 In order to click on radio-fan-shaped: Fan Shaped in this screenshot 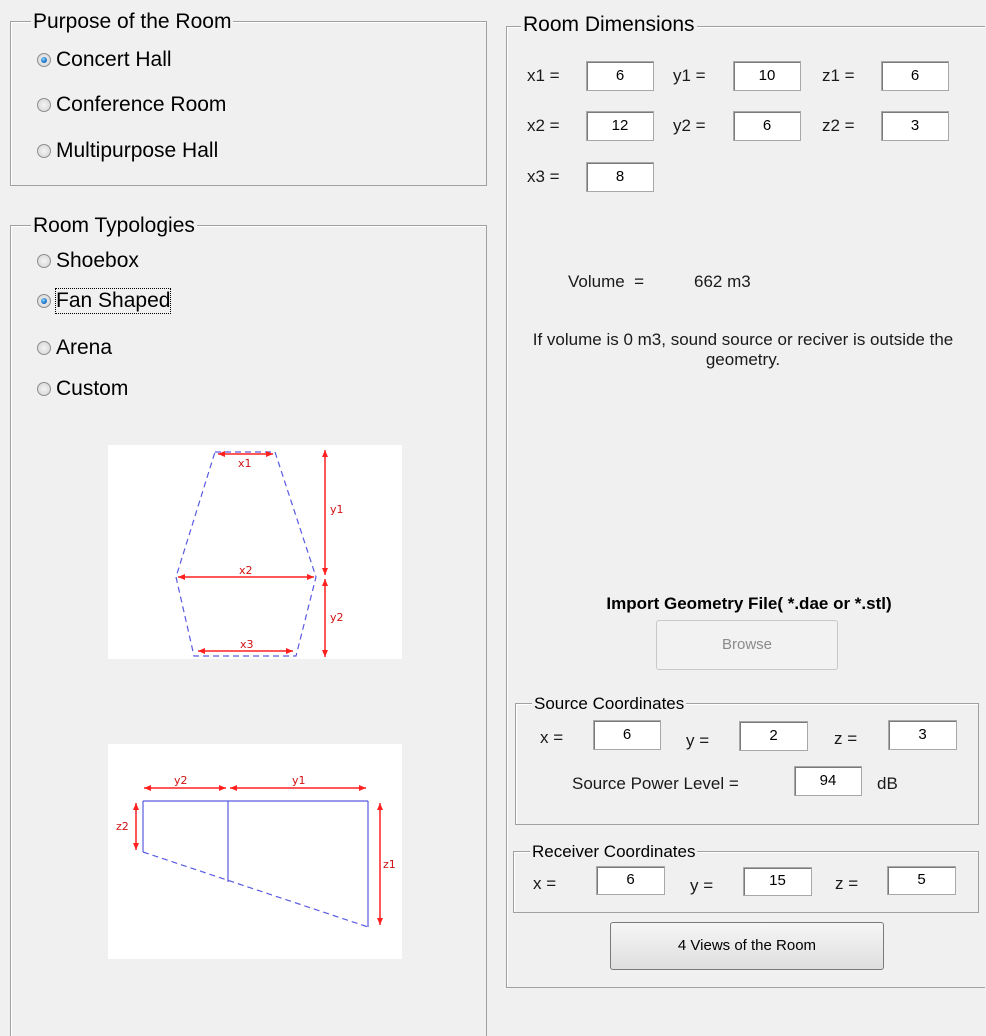, I will do `click(104, 301)`.